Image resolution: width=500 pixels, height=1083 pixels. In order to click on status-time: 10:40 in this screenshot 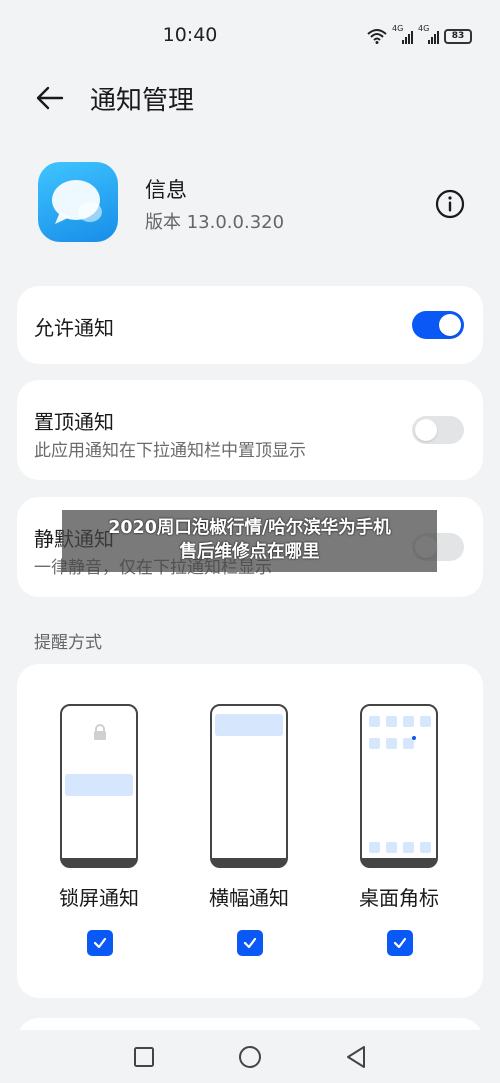, I will do `click(190, 35)`.